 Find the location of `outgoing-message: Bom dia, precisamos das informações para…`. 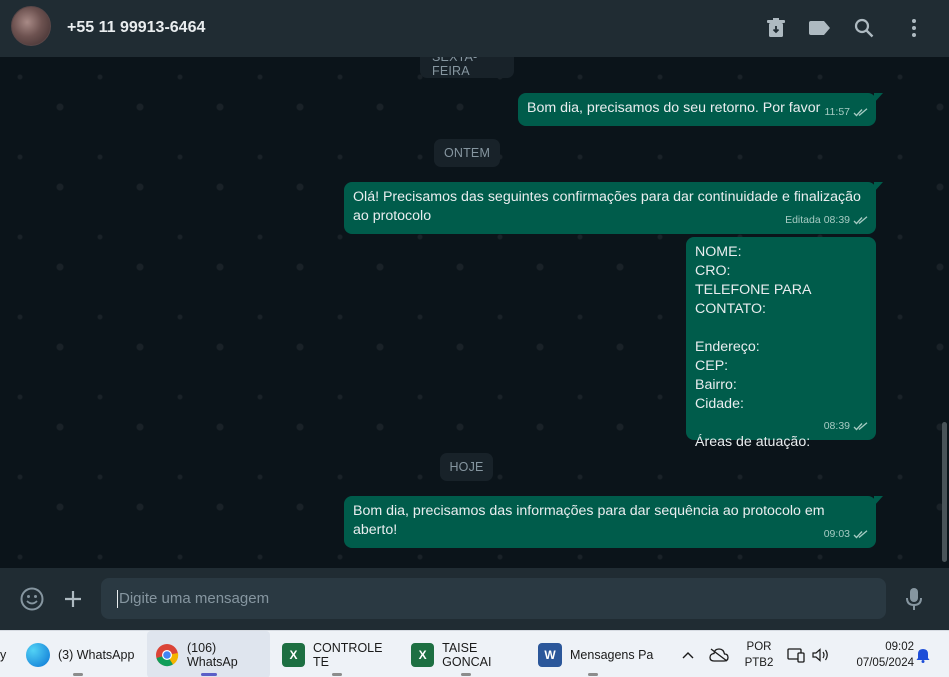

outgoing-message: Bom dia, precisamos das informações para… is located at coordinates (613, 522).